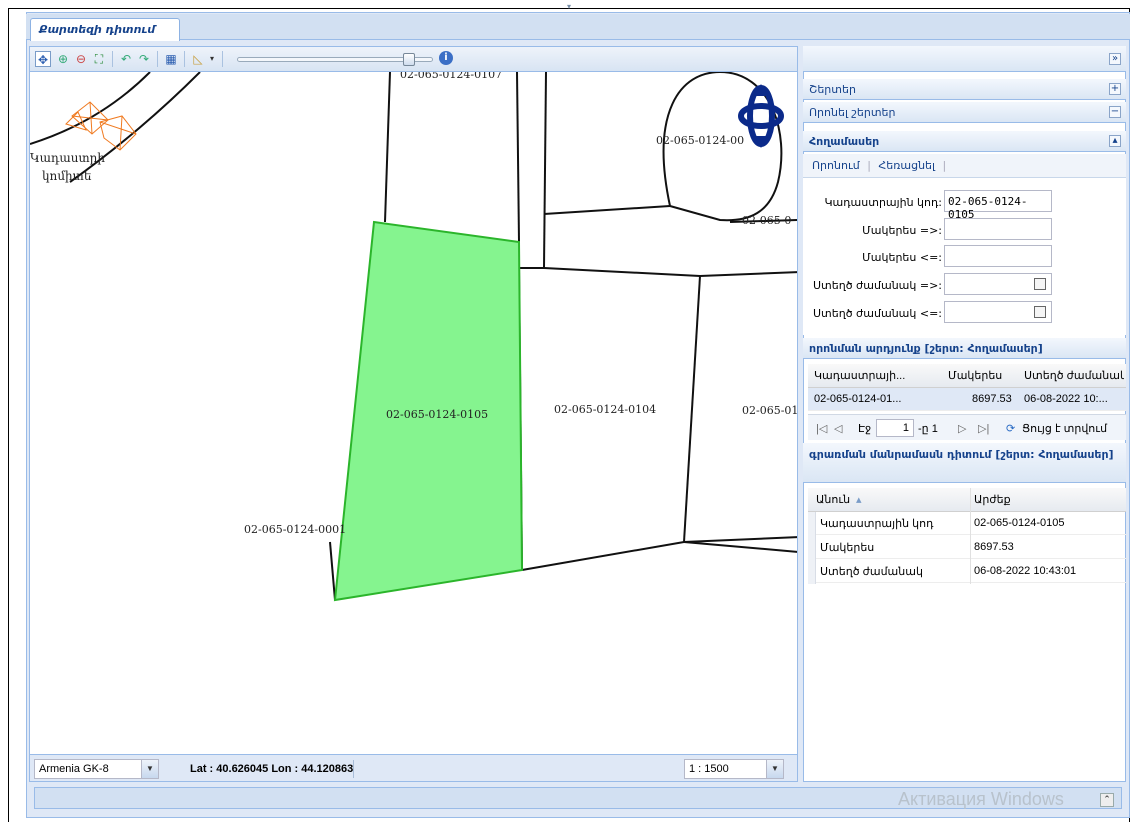 The image size is (1138, 822). I want to click on row-numberer, so click(812, 548).